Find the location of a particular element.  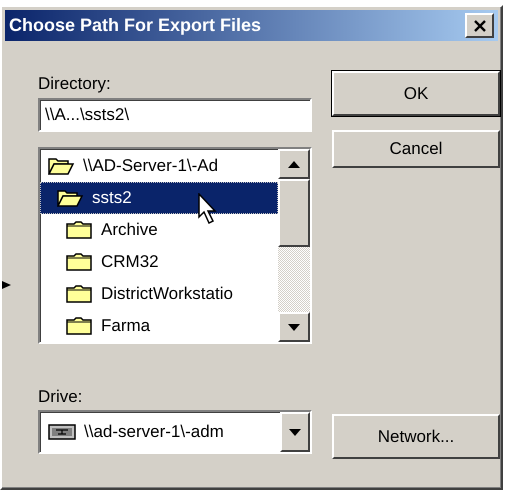

close-icon is located at coordinates (479, 26).